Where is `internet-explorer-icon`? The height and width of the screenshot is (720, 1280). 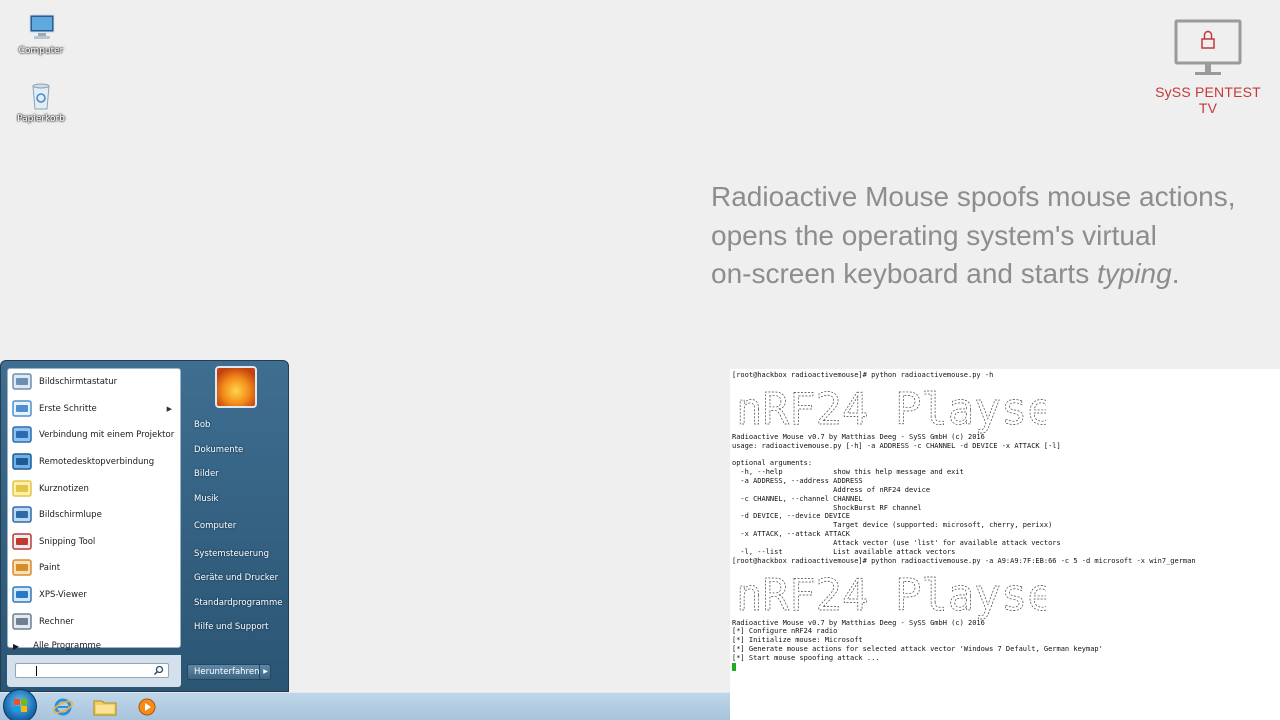 internet-explorer-icon is located at coordinates (63, 707).